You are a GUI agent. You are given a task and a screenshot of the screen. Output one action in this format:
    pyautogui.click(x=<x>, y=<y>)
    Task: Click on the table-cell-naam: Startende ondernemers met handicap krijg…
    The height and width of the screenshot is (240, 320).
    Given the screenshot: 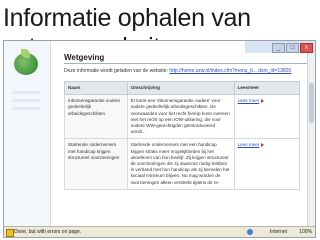 What is the action you would take?
    pyautogui.click(x=96, y=164)
    